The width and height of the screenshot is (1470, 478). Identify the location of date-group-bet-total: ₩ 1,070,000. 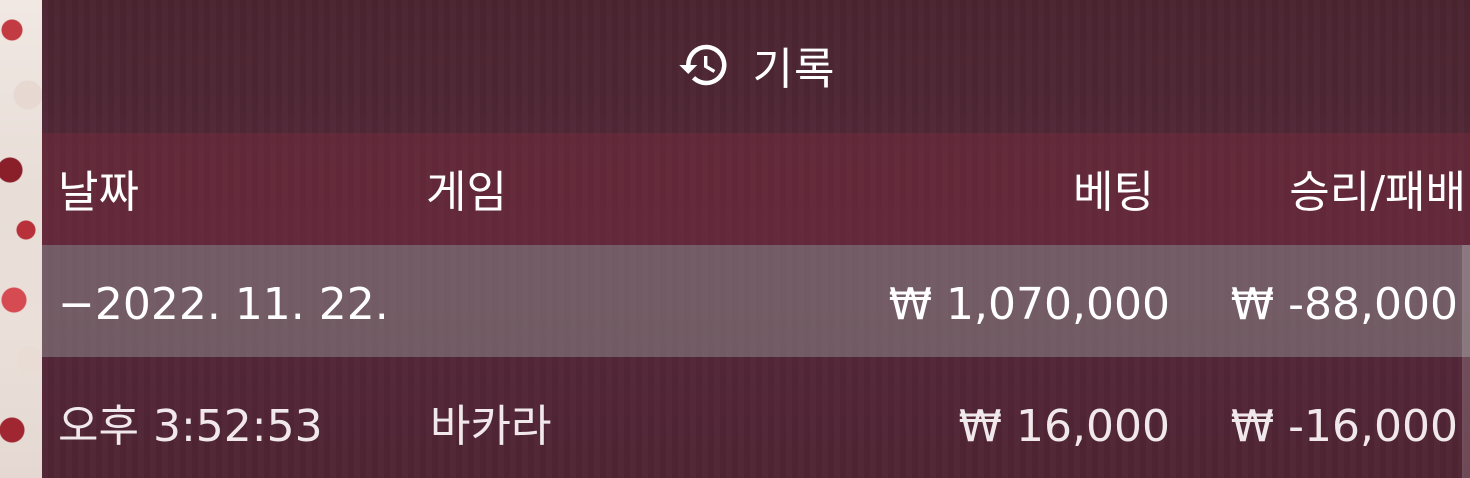
(1029, 304).